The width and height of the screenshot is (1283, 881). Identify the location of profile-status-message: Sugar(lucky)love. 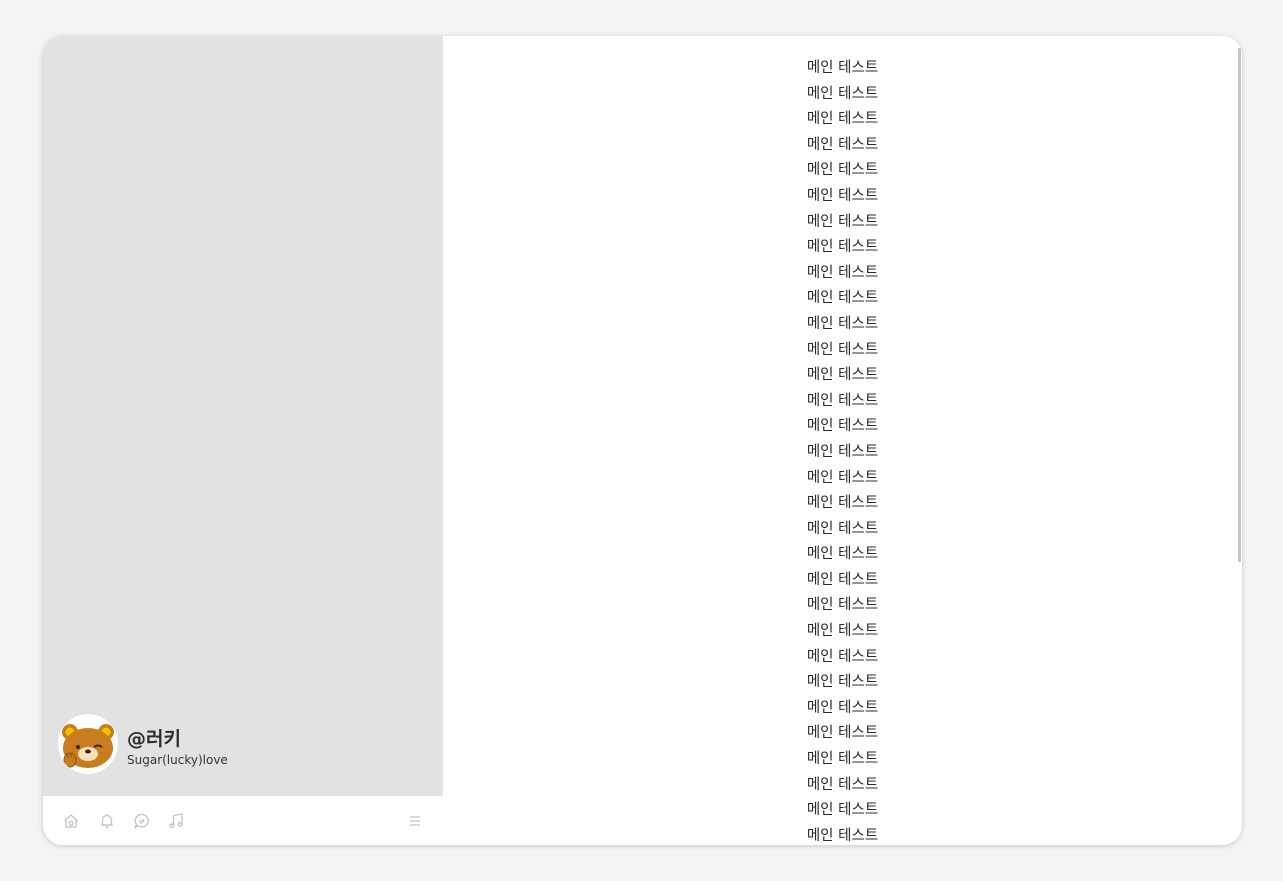
(177, 760).